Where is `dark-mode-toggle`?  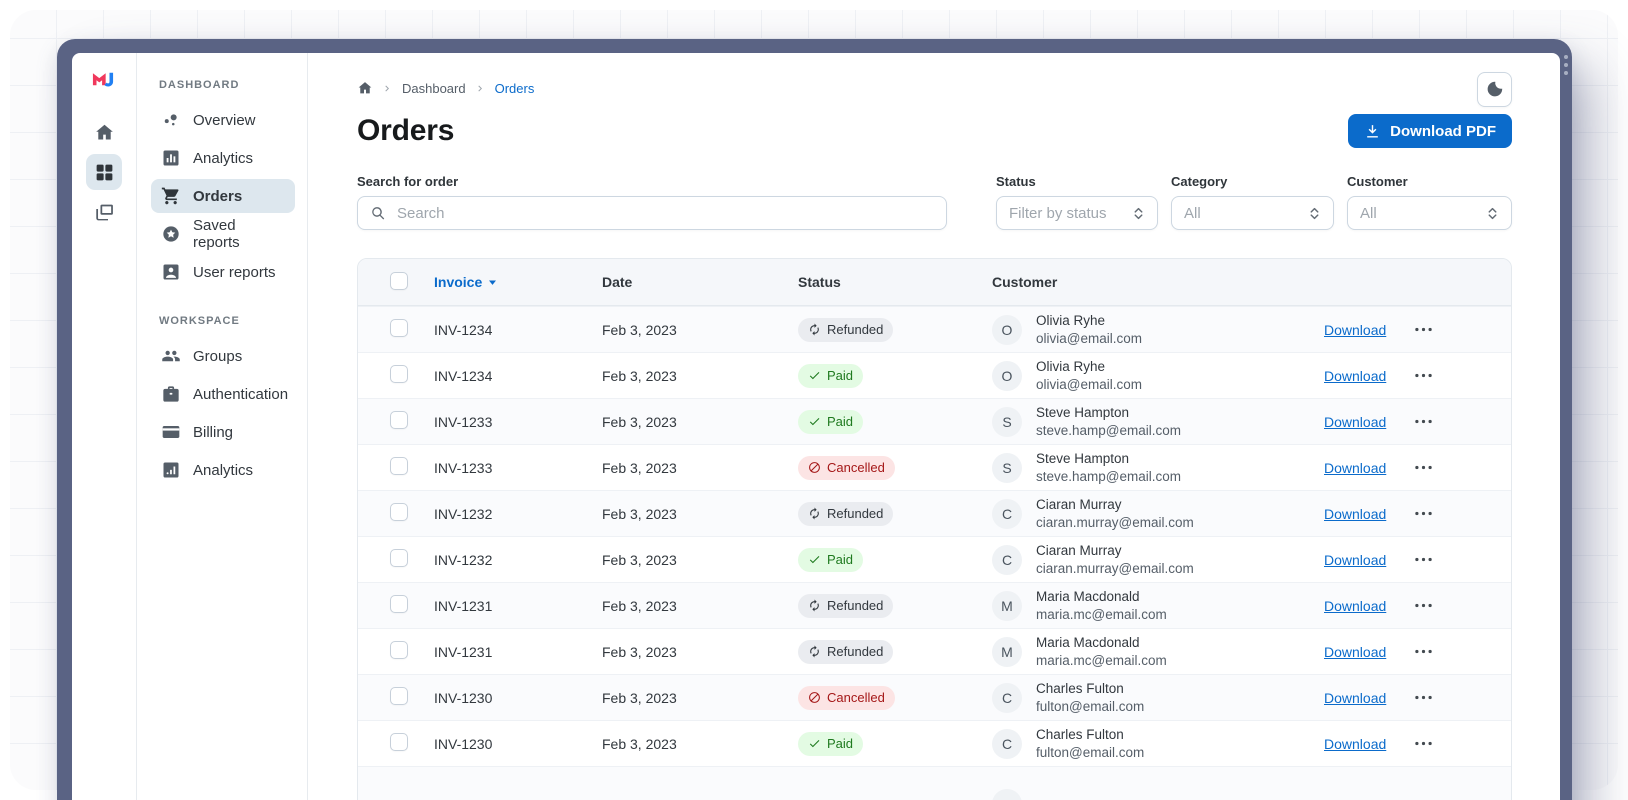
dark-mode-toggle is located at coordinates (1494, 89).